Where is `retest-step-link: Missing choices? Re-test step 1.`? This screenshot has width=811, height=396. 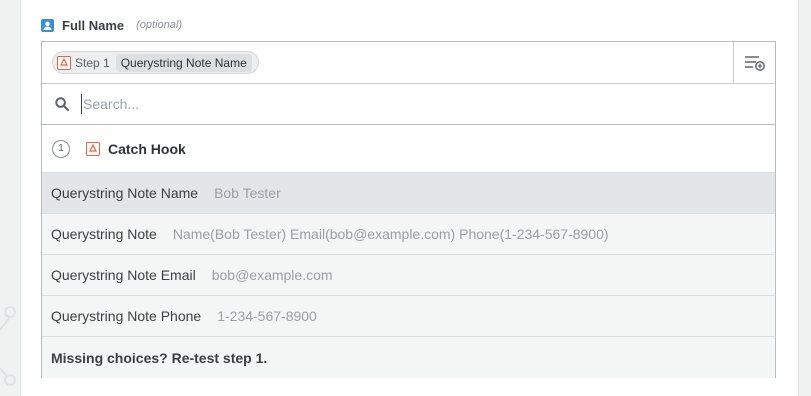
retest-step-link: Missing choices? Re-test step 1. is located at coordinates (408, 357).